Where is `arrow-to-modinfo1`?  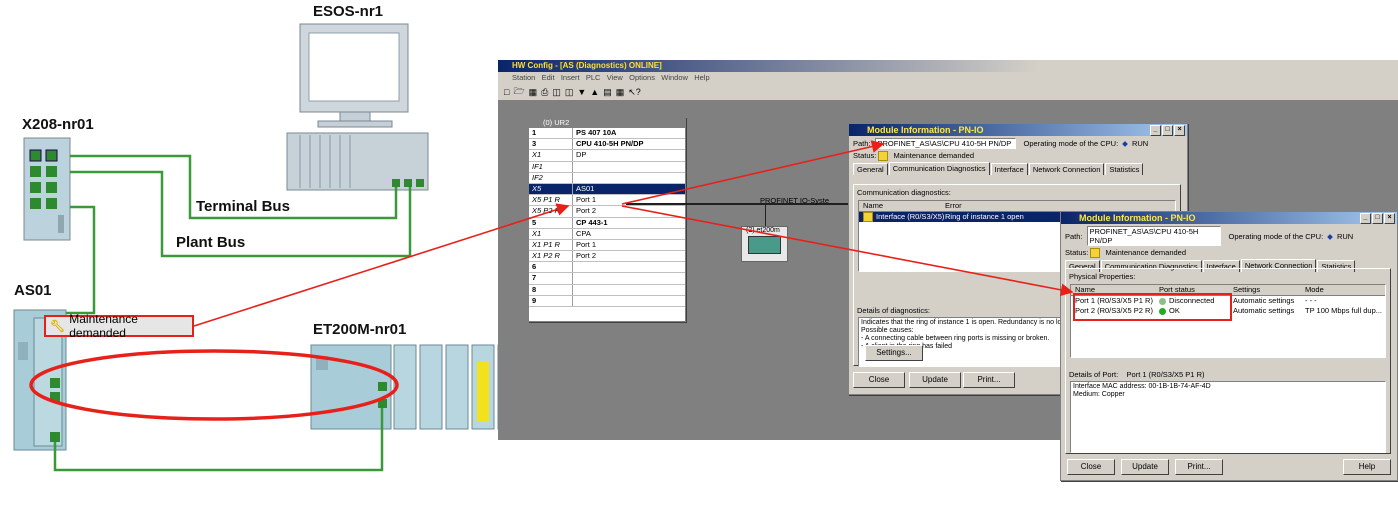 arrow-to-modinfo1 is located at coordinates (753, 172).